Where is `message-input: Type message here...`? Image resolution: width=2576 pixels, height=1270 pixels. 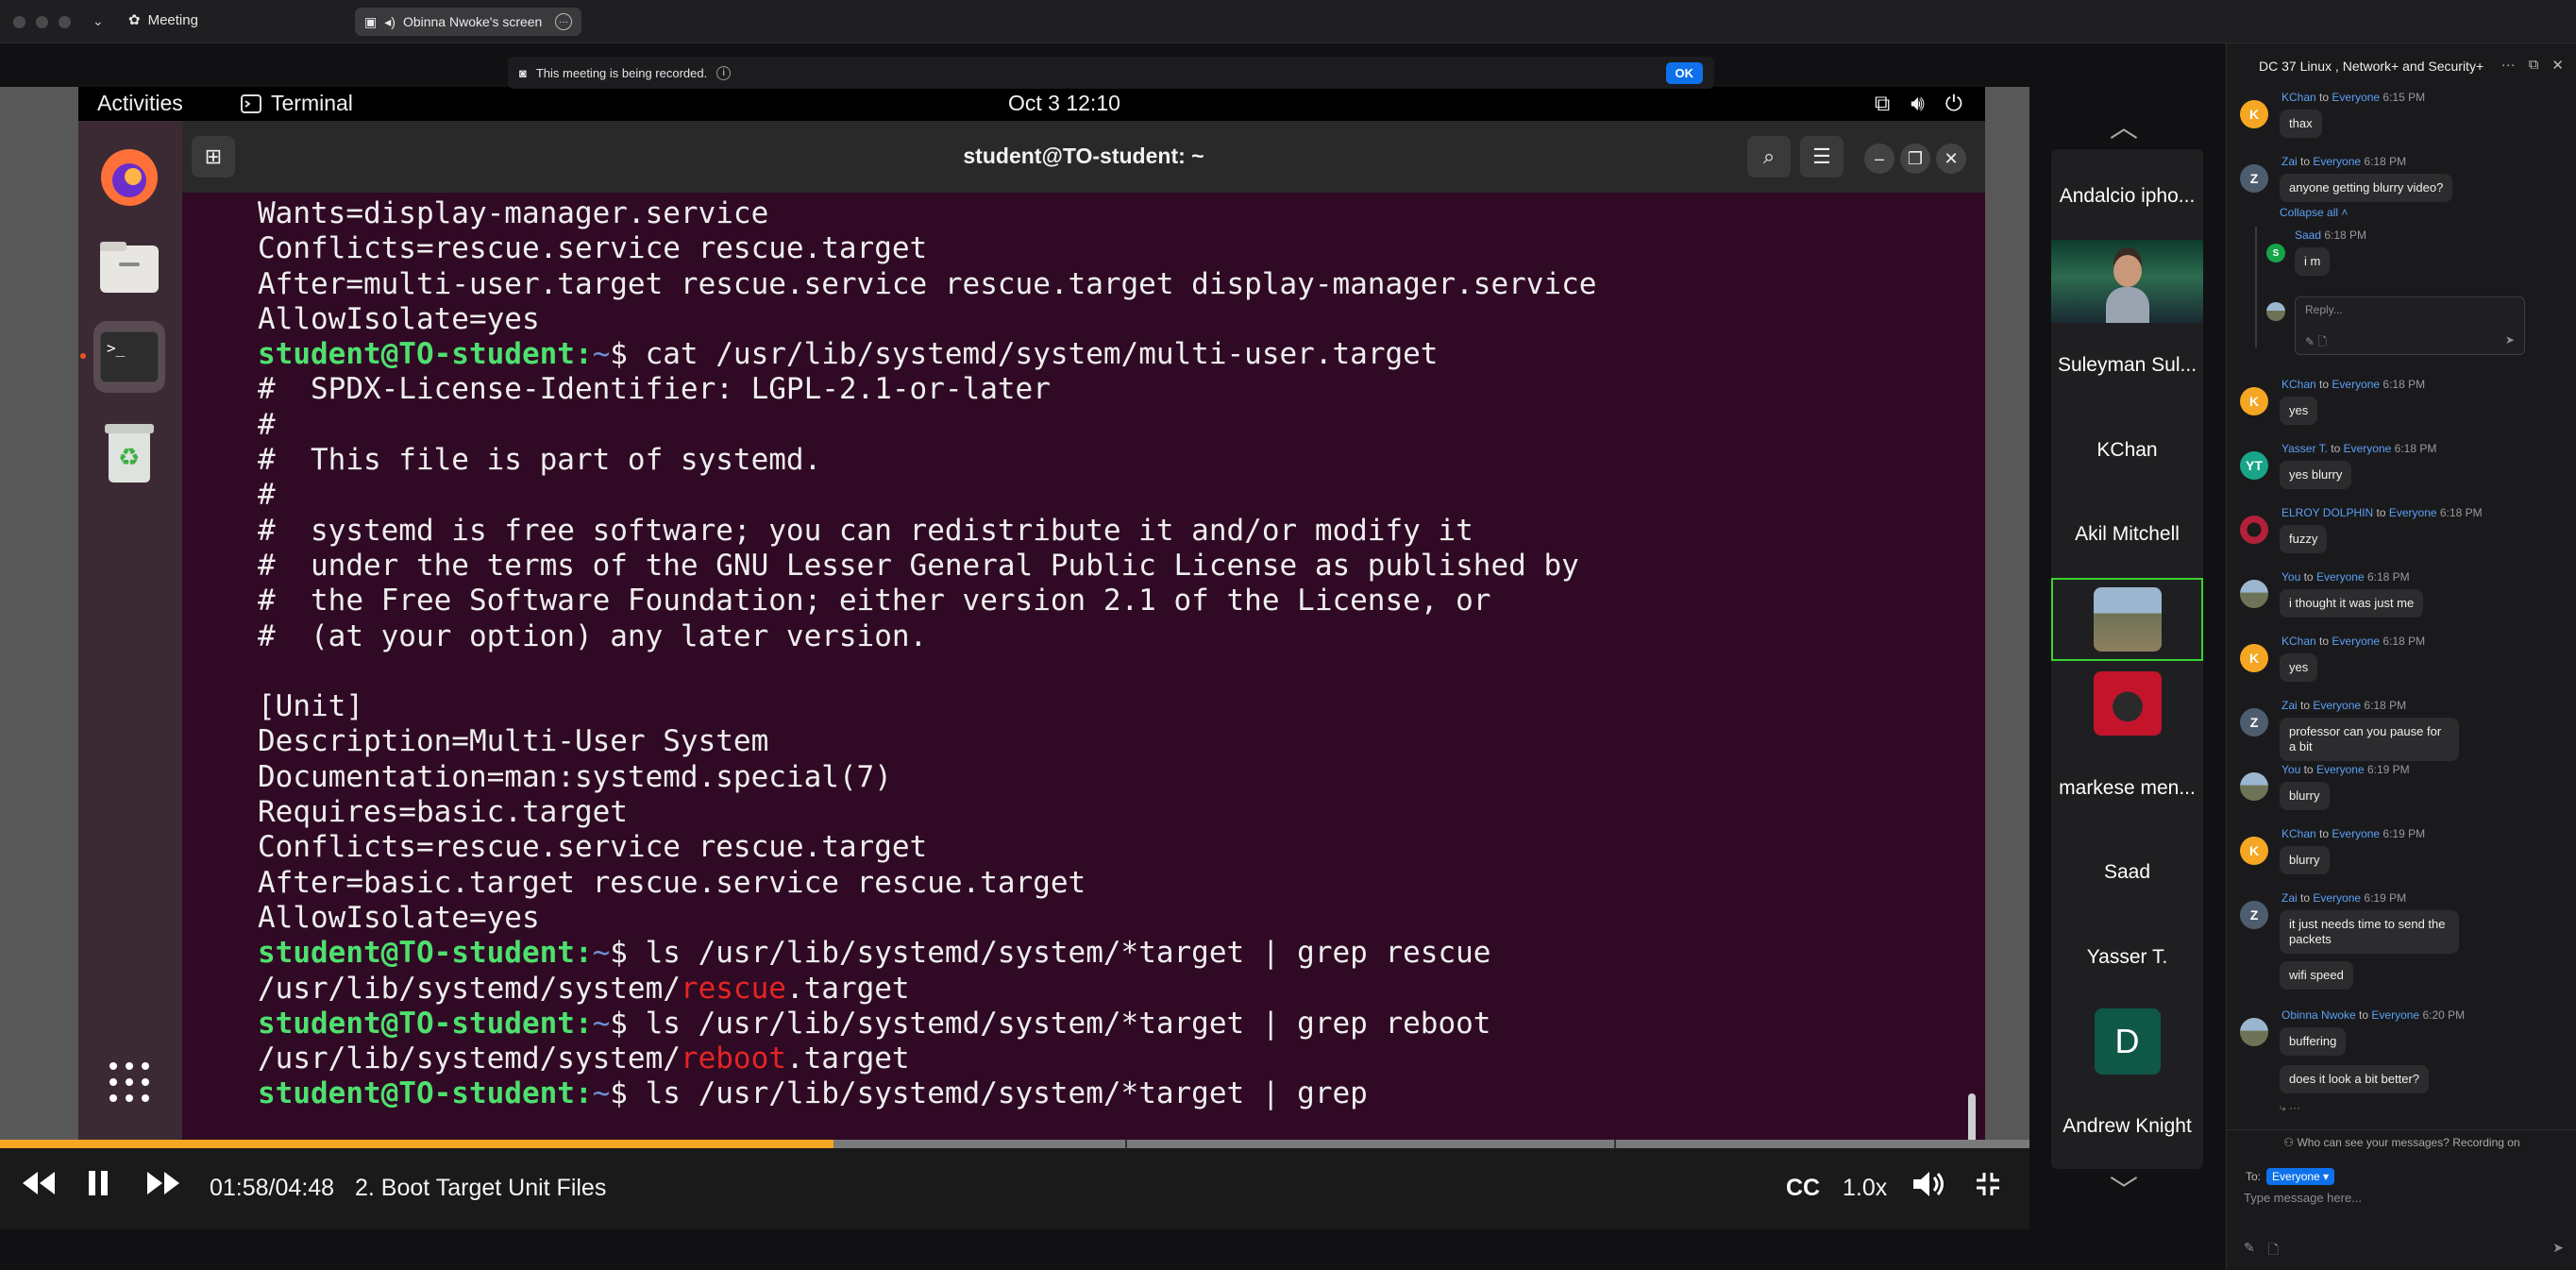
message-input: Type message here... is located at coordinates (2405, 1203).